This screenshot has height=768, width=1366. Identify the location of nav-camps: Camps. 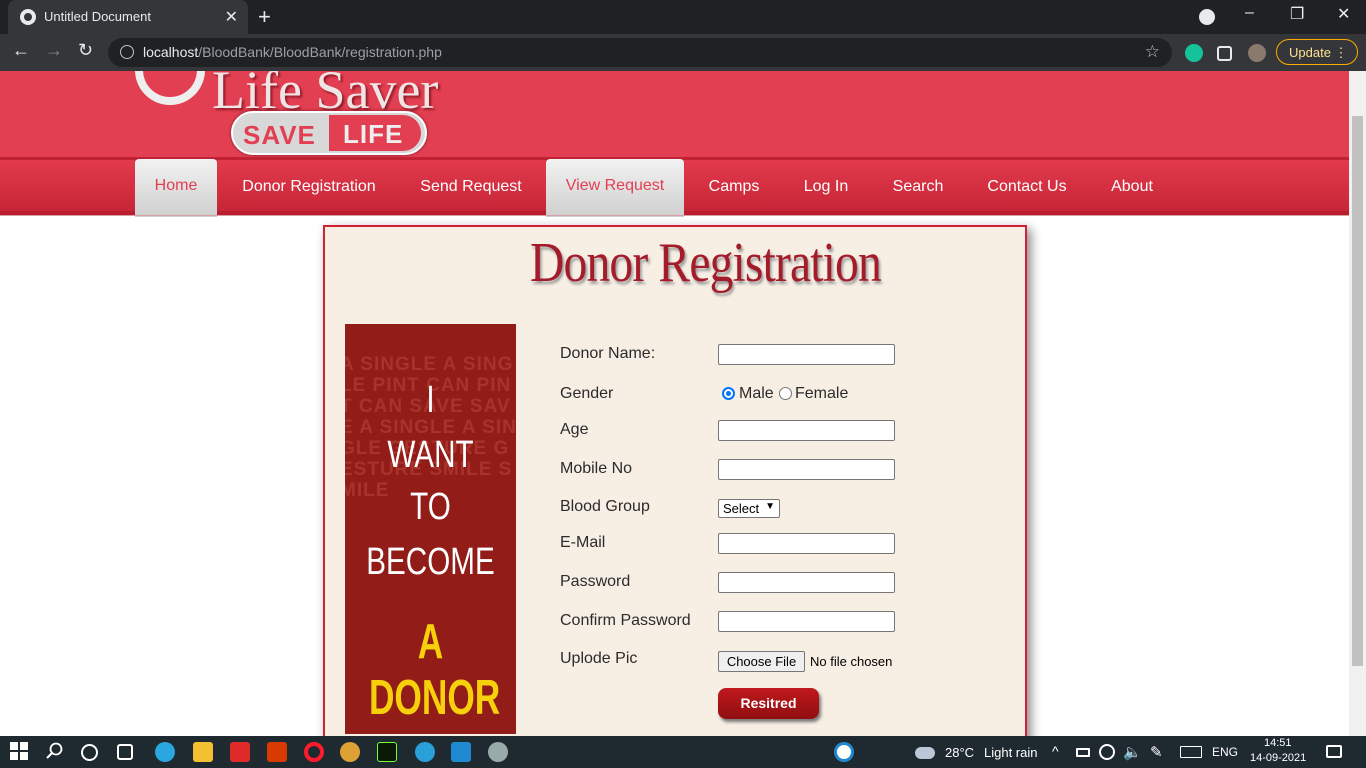
(734, 188).